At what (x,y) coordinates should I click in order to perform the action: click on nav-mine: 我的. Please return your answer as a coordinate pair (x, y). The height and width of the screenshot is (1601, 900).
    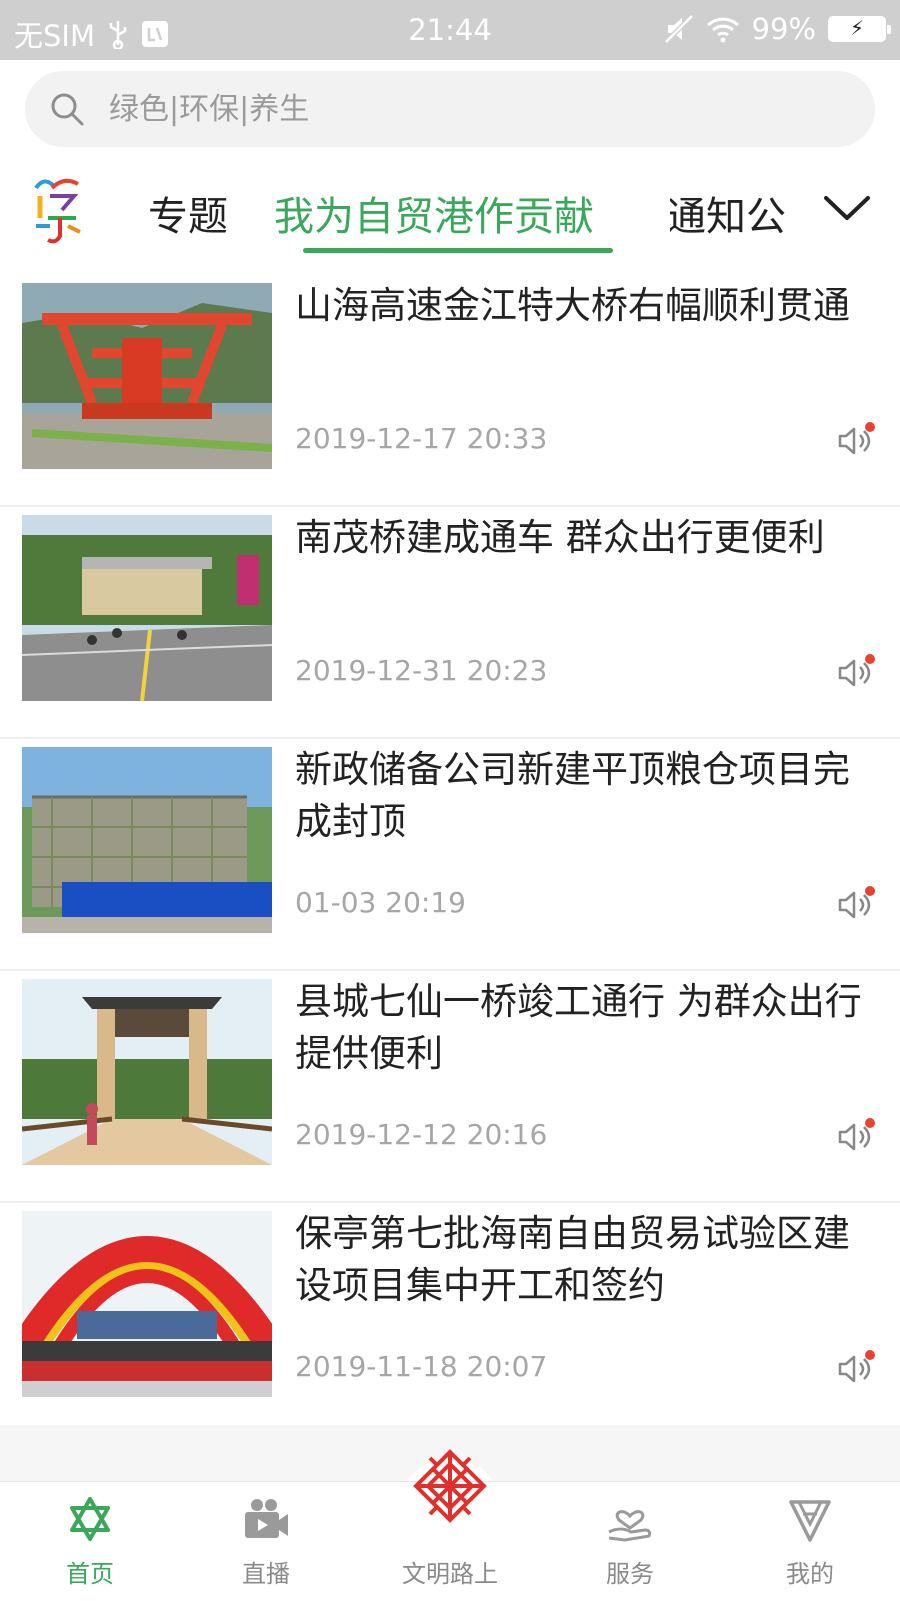
    Looking at the image, I should click on (810, 1541).